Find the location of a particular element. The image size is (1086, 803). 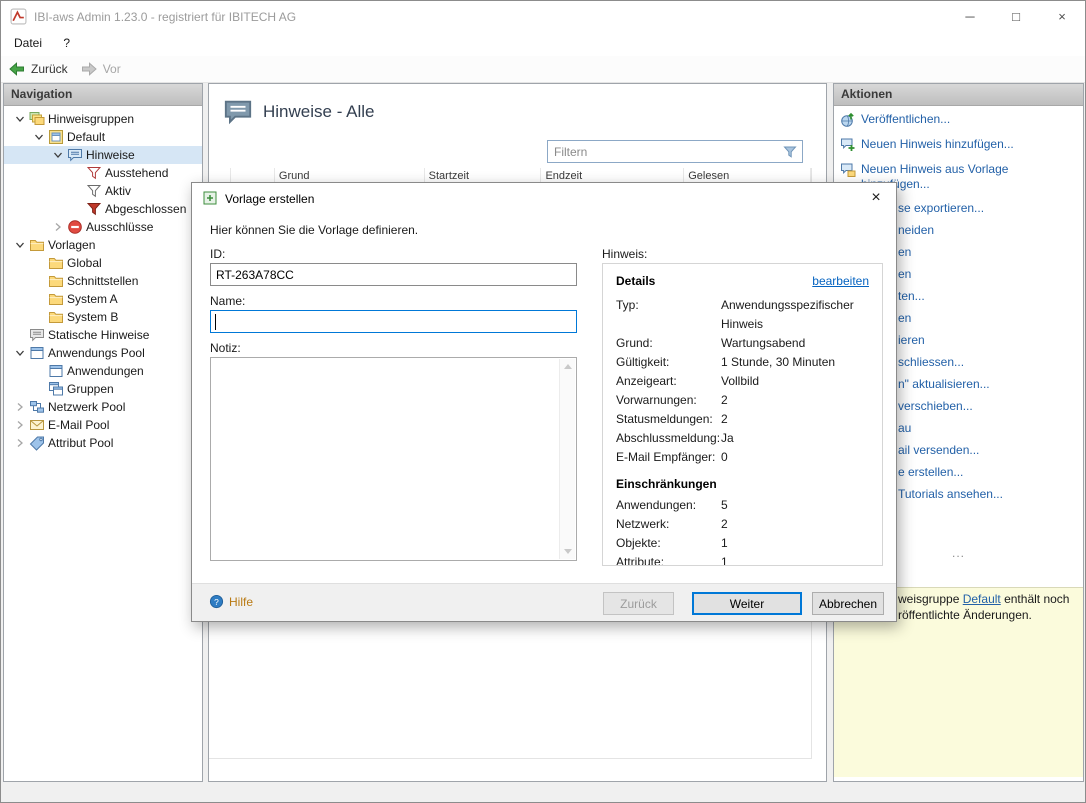

detail-row-vorwarnungen: Vorwarnungen: 2 is located at coordinates (742, 400).